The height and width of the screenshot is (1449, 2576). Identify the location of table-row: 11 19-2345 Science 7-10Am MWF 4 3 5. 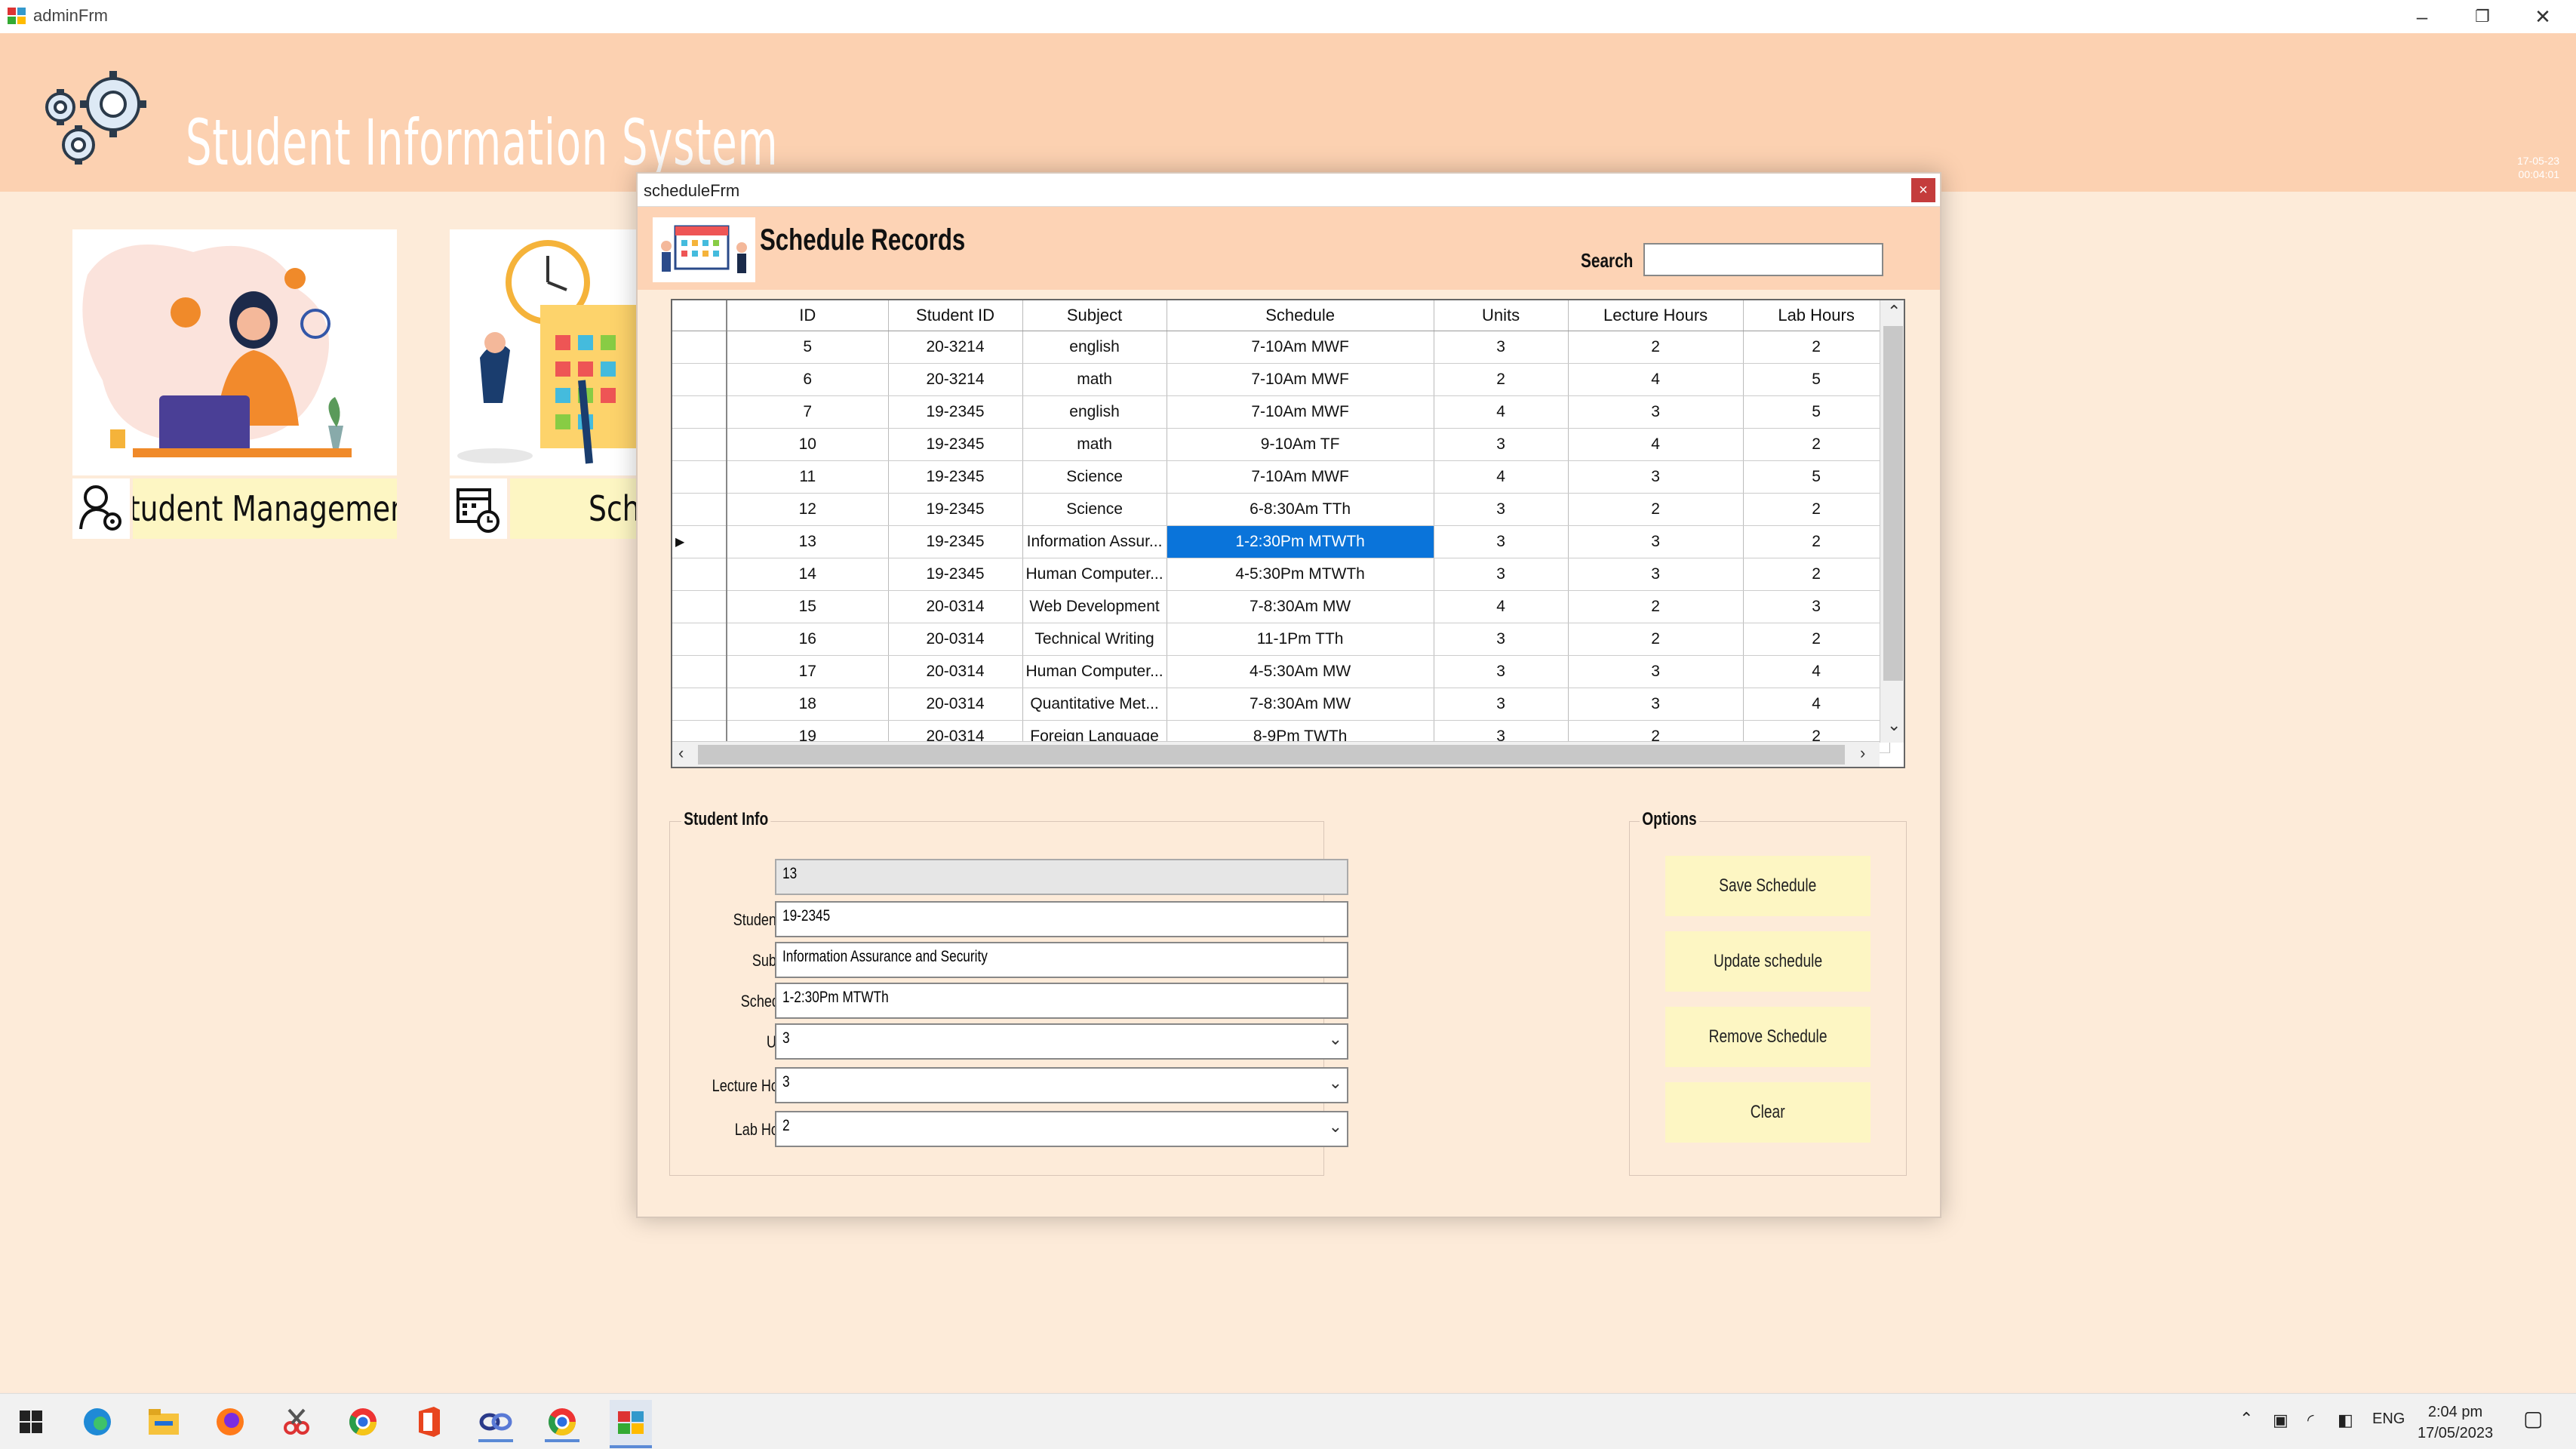
(1281, 477).